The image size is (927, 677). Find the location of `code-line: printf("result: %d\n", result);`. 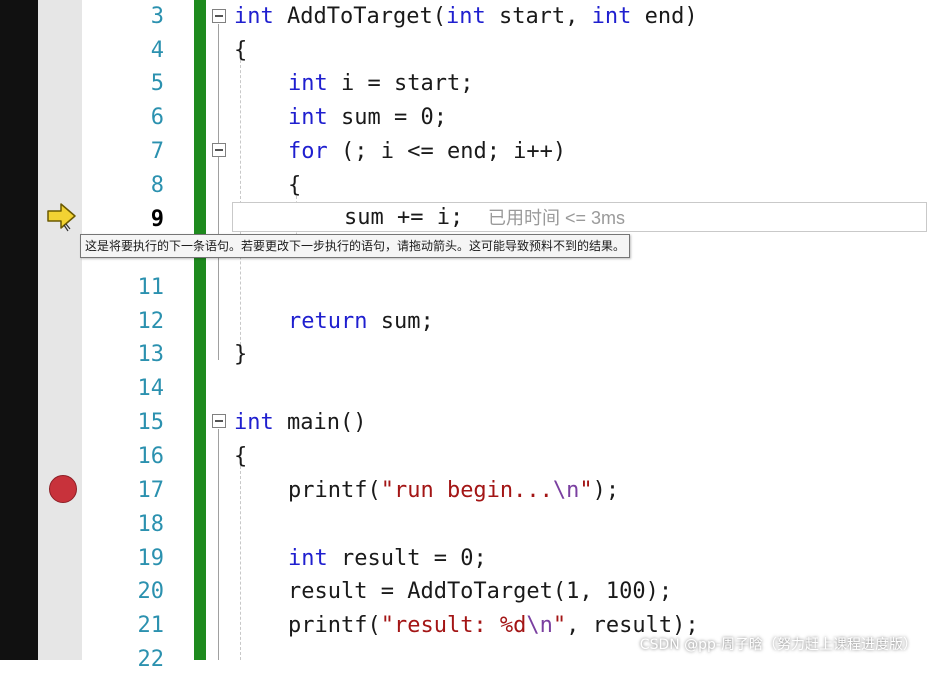

code-line: printf("result: %d\n", result); is located at coordinates (493, 626).